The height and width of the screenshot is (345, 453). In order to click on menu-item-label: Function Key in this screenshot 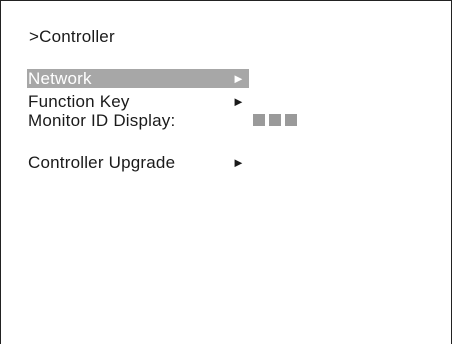, I will do `click(79, 101)`.